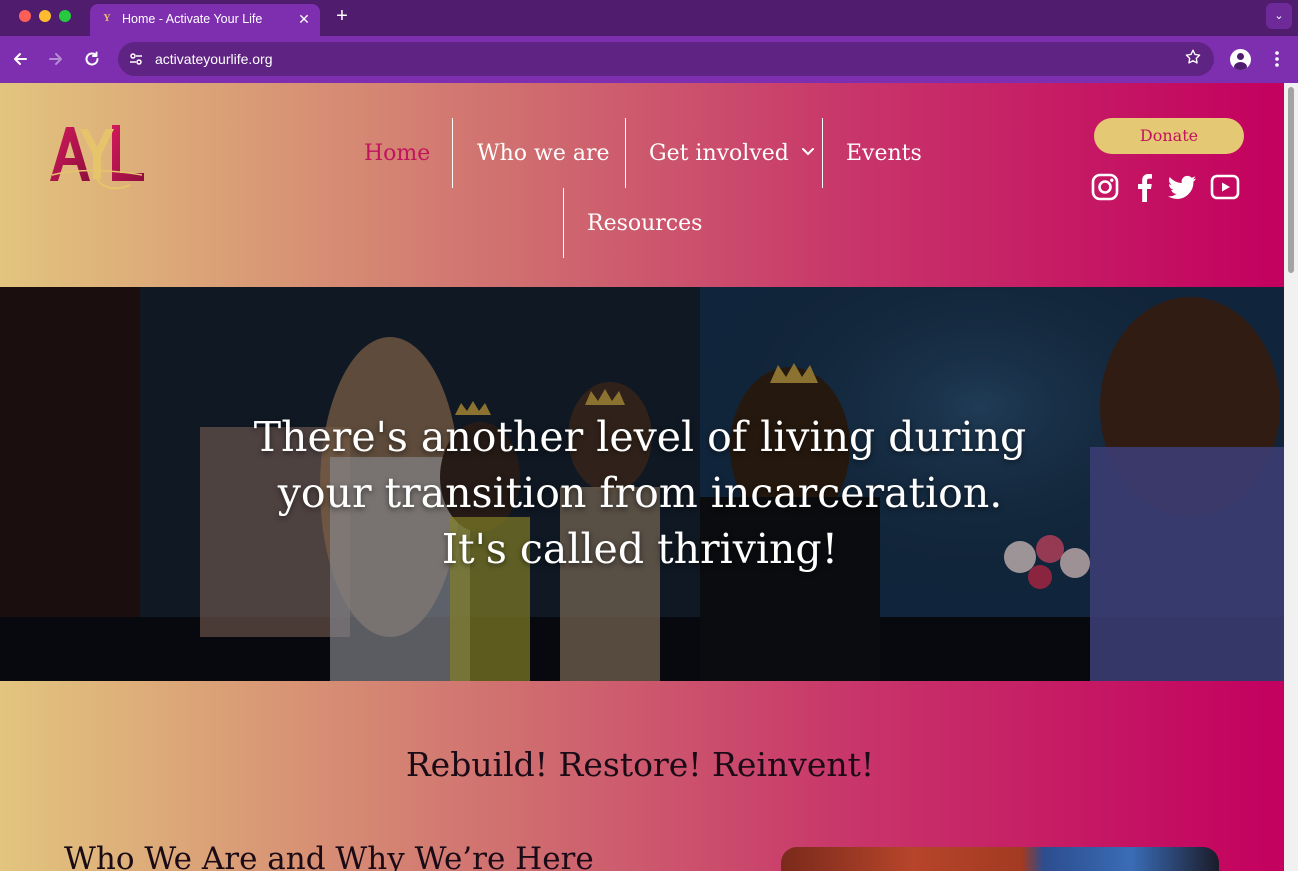 Image resolution: width=1298 pixels, height=871 pixels. What do you see at coordinates (1145, 187) in the screenshot?
I see `facebook-icon` at bounding box center [1145, 187].